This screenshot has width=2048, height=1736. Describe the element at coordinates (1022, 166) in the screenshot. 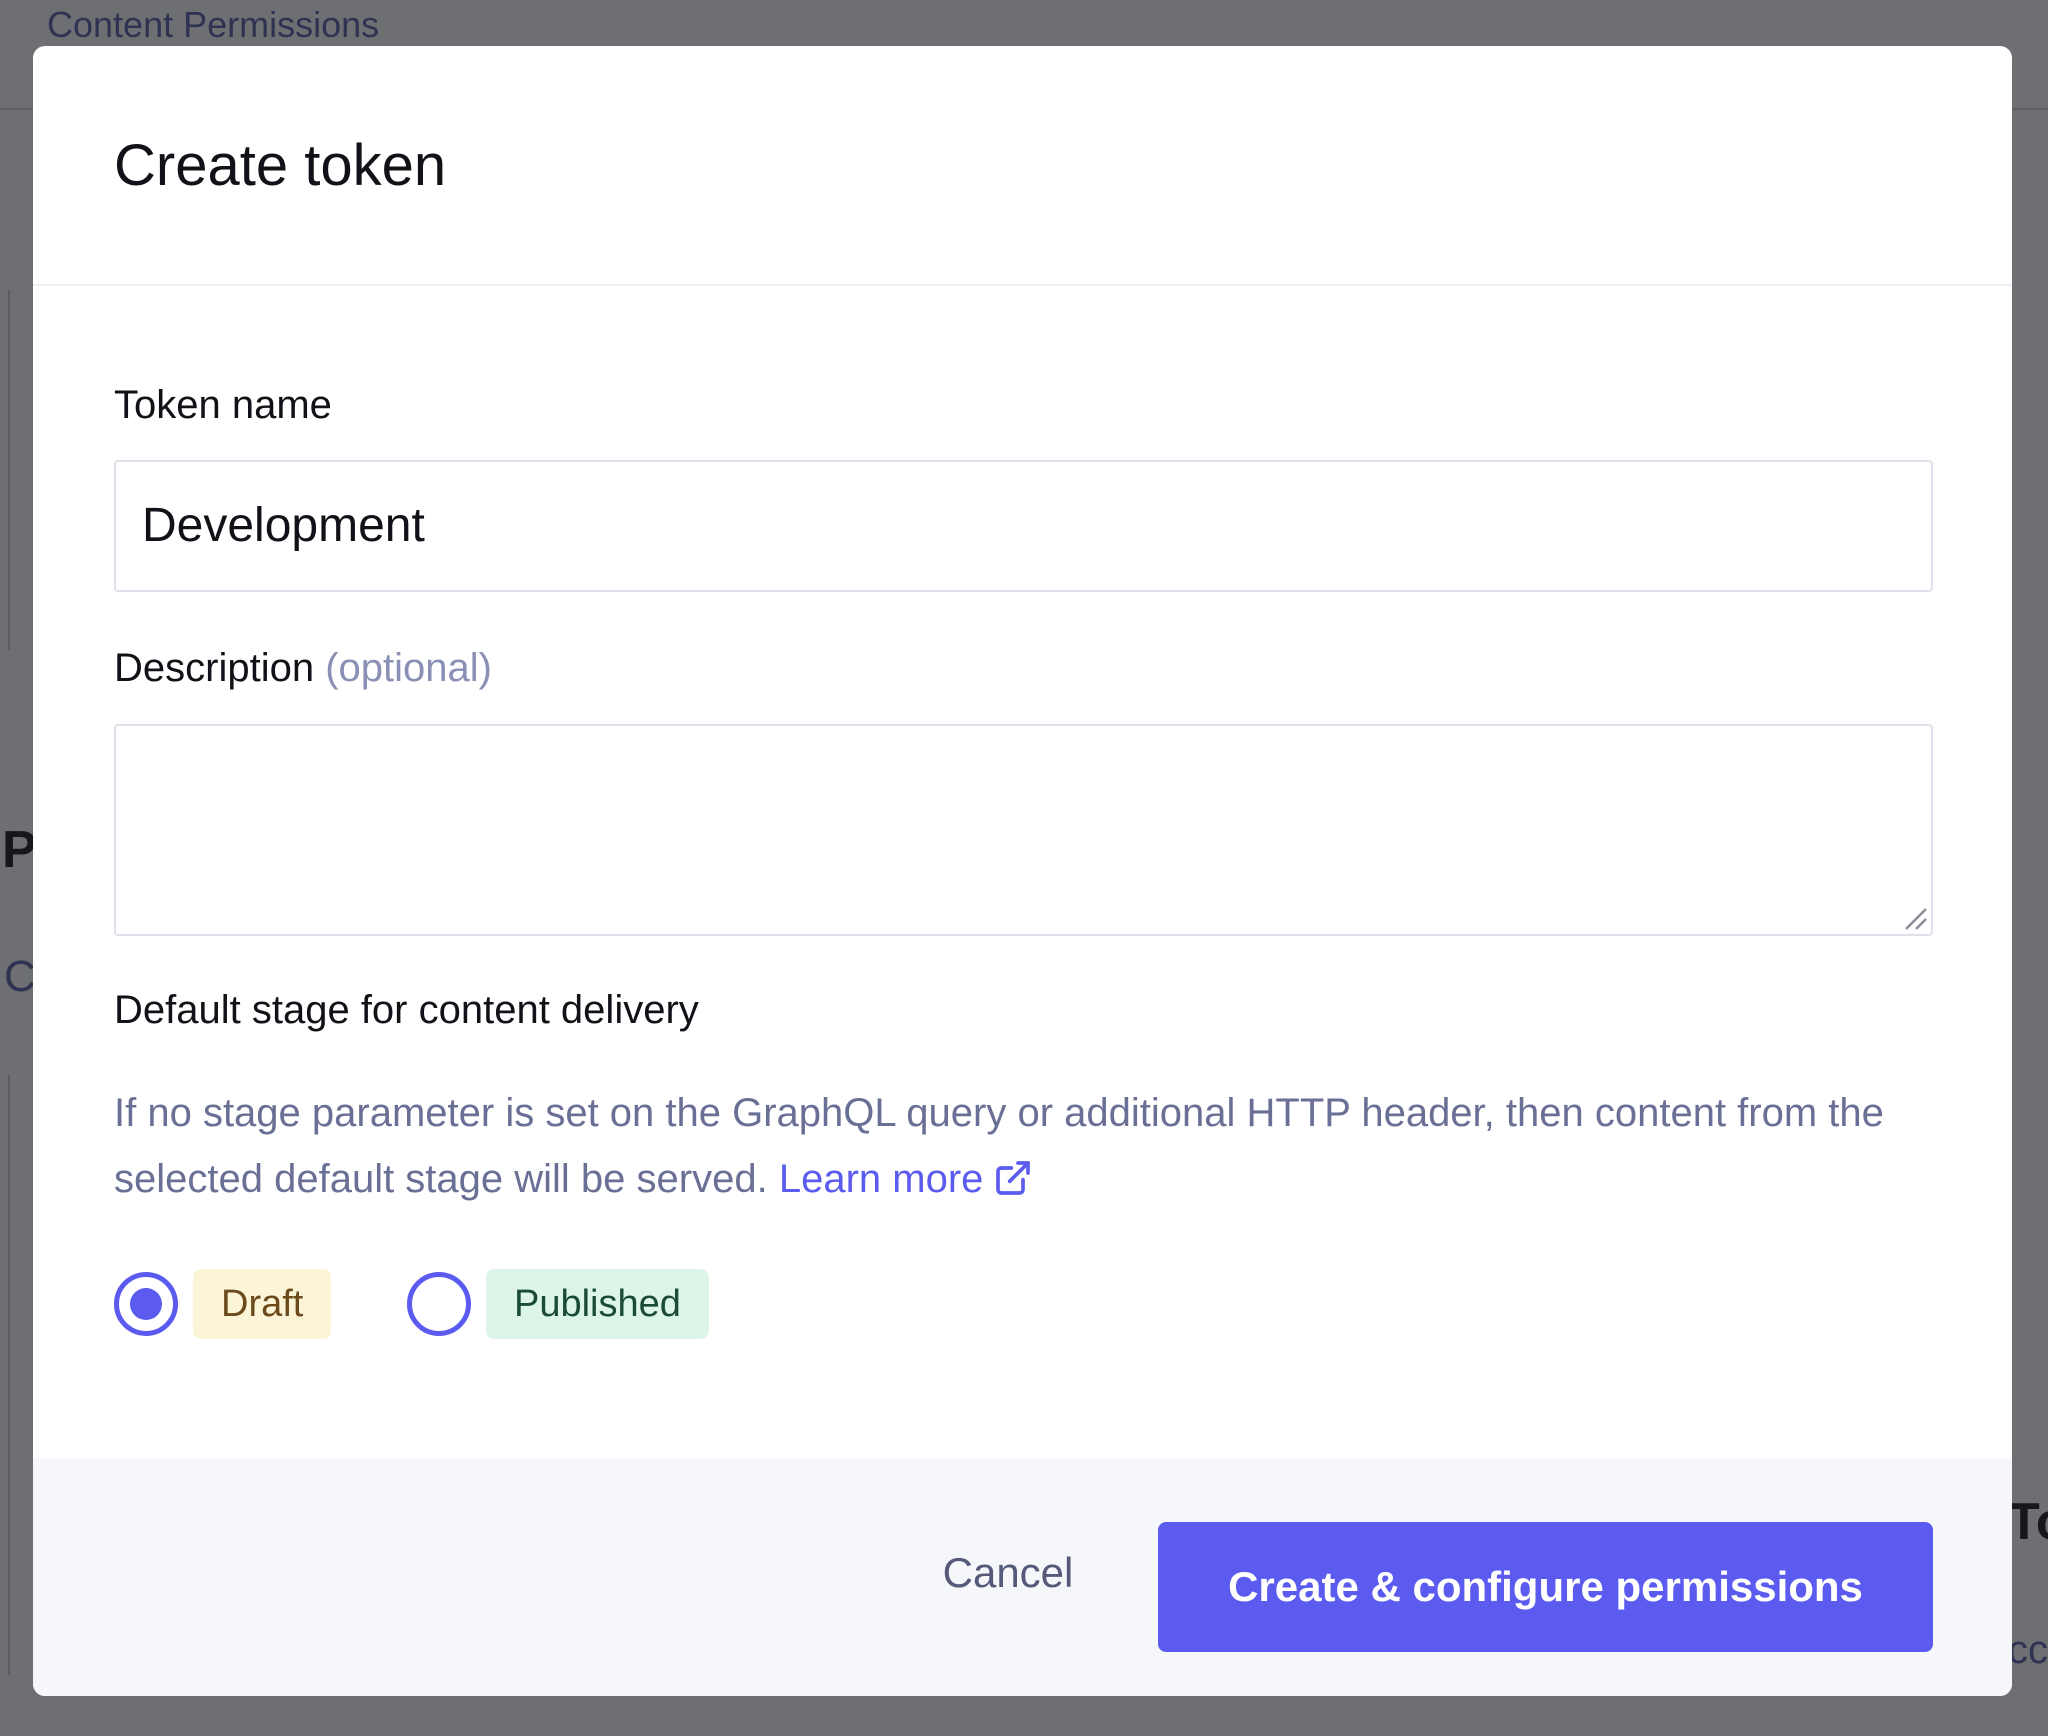

I see `dialog-header: Create token` at that location.